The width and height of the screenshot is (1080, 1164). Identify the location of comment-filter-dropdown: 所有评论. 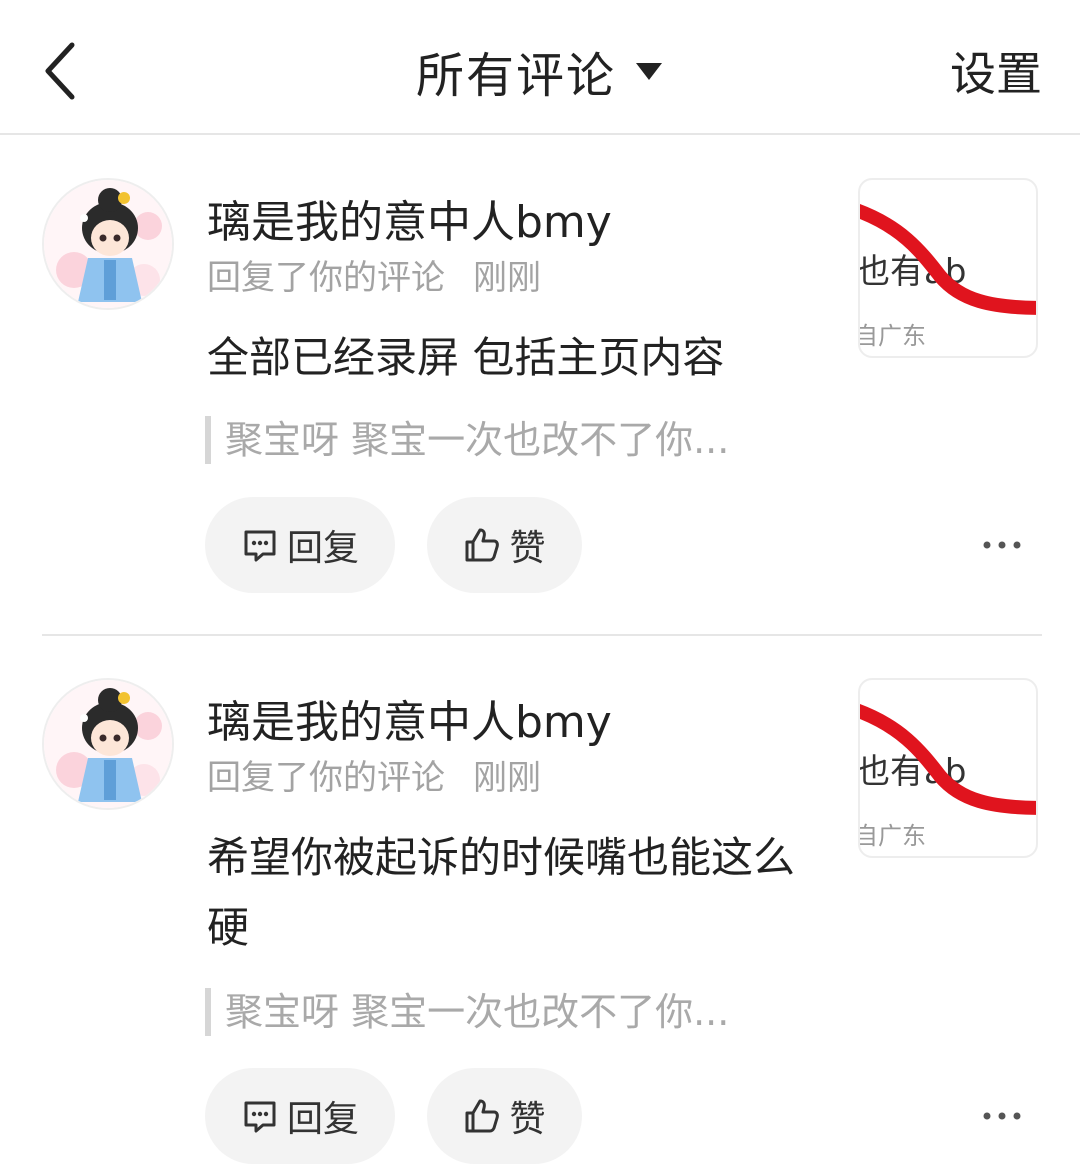
(540, 71).